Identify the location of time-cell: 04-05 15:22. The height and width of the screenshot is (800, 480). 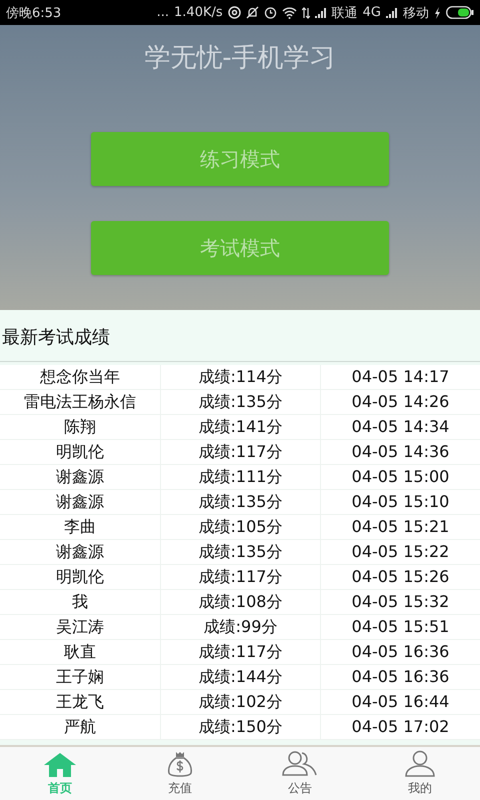
(400, 552).